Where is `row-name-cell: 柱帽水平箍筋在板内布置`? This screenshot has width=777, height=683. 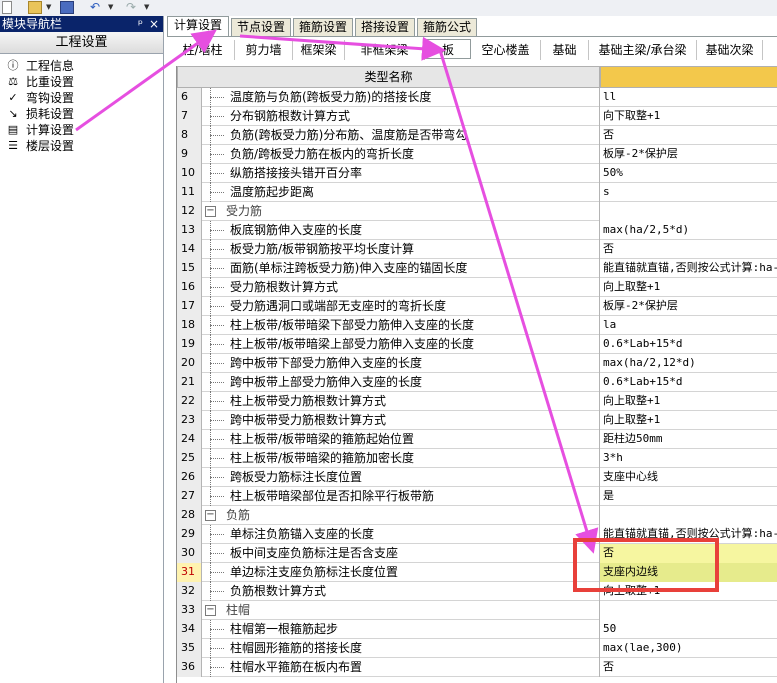 row-name-cell: 柱帽水平箍筋在板内布置 is located at coordinates (401, 667).